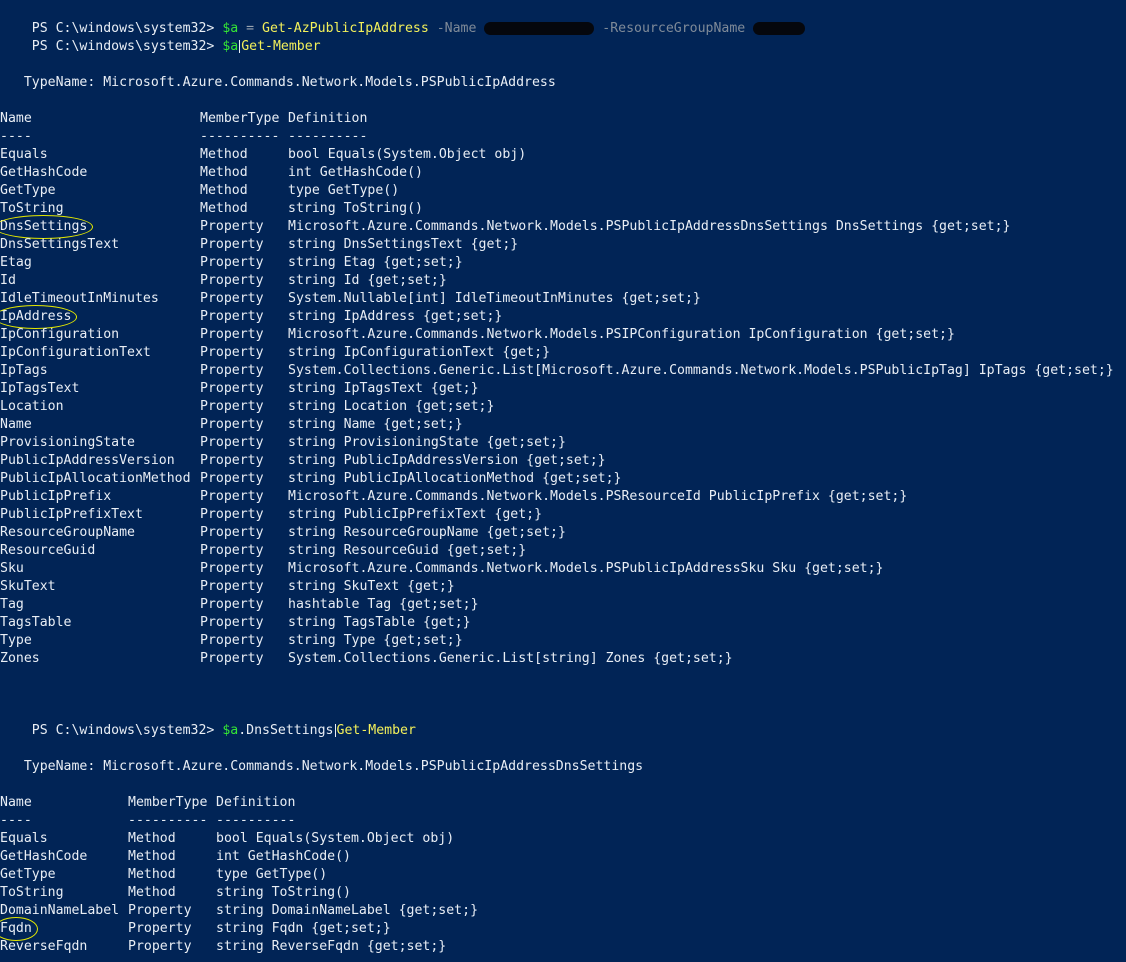  Describe the element at coordinates (67, 532) in the screenshot. I see `member-name: ResourceGroupName` at that location.